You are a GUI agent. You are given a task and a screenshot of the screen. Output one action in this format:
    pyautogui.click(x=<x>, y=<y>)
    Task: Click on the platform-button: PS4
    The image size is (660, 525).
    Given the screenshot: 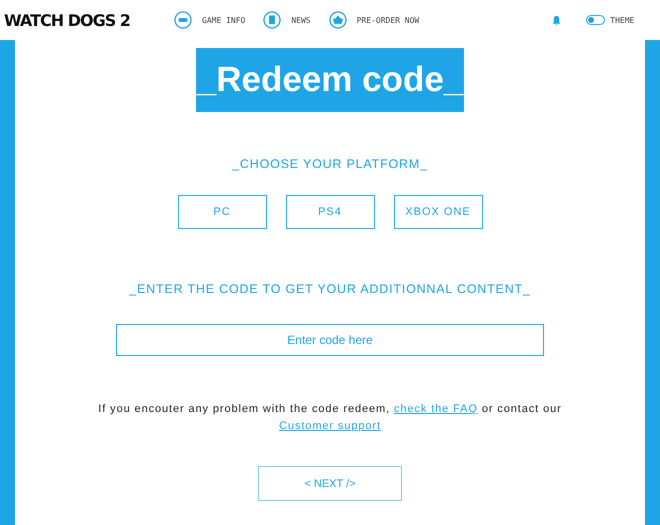 What is the action you would take?
    pyautogui.click(x=330, y=212)
    